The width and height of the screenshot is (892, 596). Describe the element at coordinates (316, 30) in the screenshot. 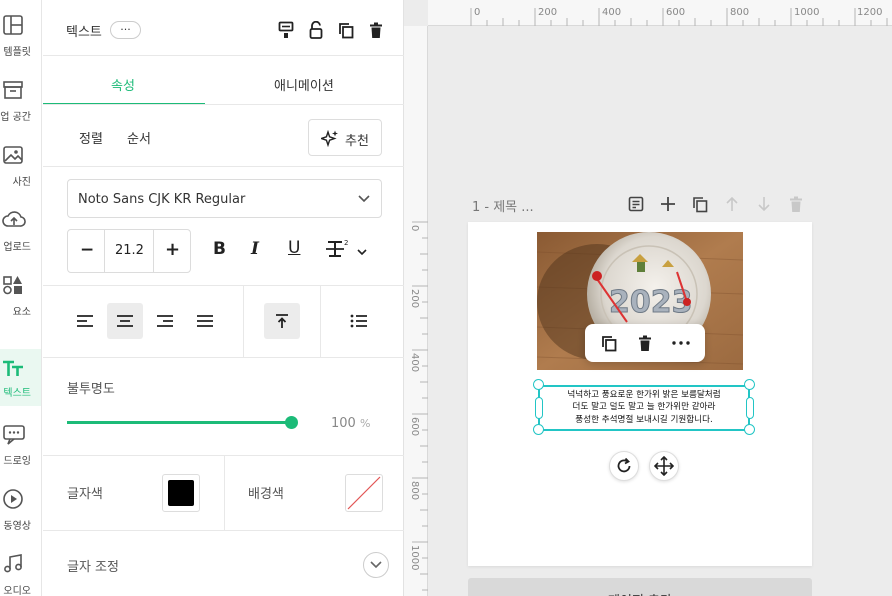

I see `lock-button` at that location.